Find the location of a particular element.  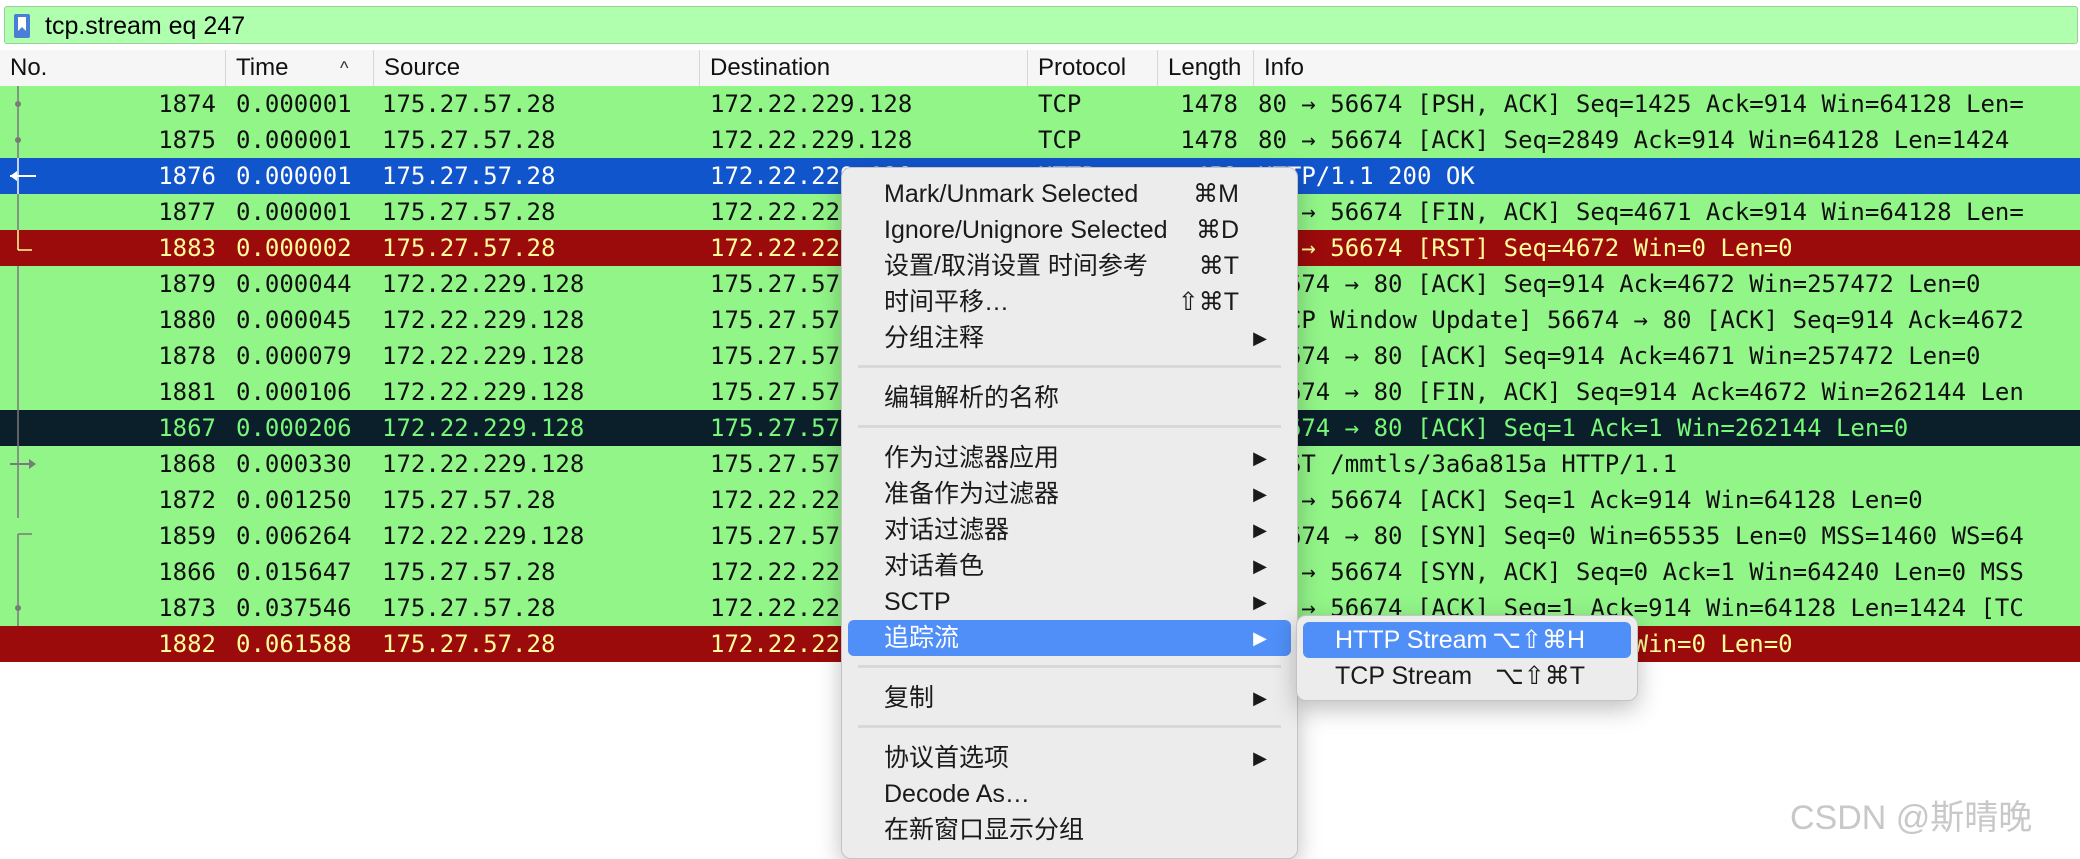

menu-item: 编辑解析的名称 is located at coordinates (1069, 398).